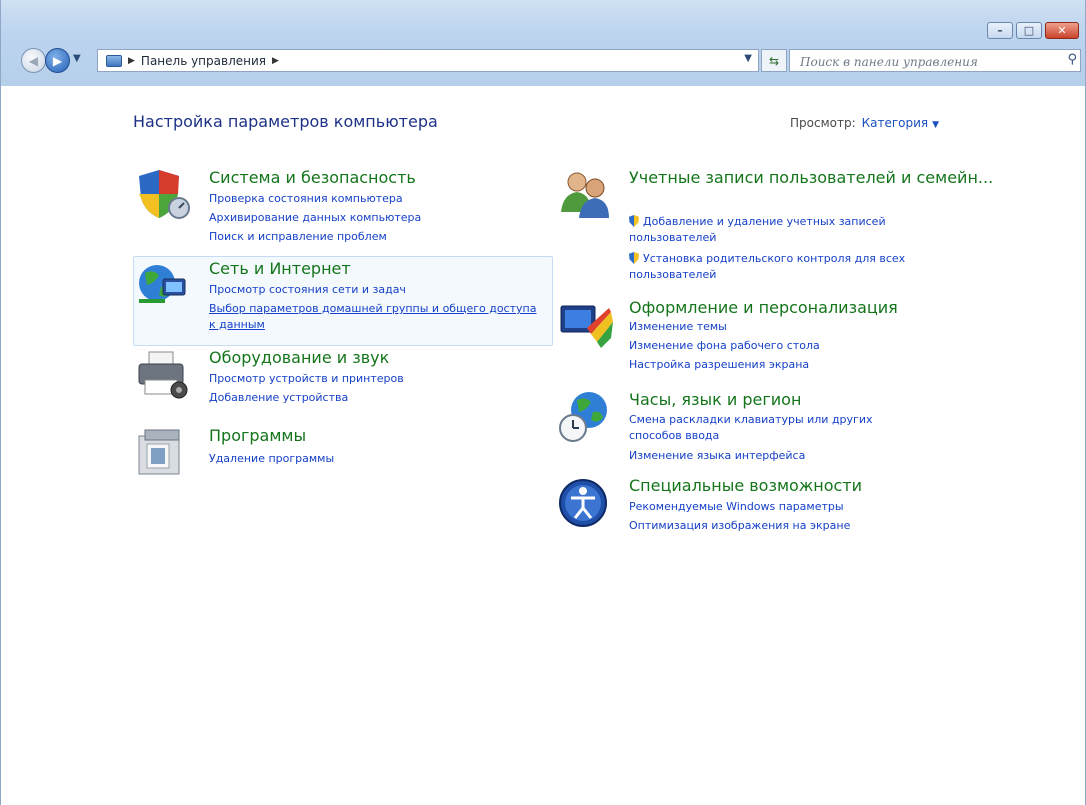 This screenshot has height=805, width=1086. I want to click on view-by-selector: Просмотр: Категория ▼, so click(864, 123).